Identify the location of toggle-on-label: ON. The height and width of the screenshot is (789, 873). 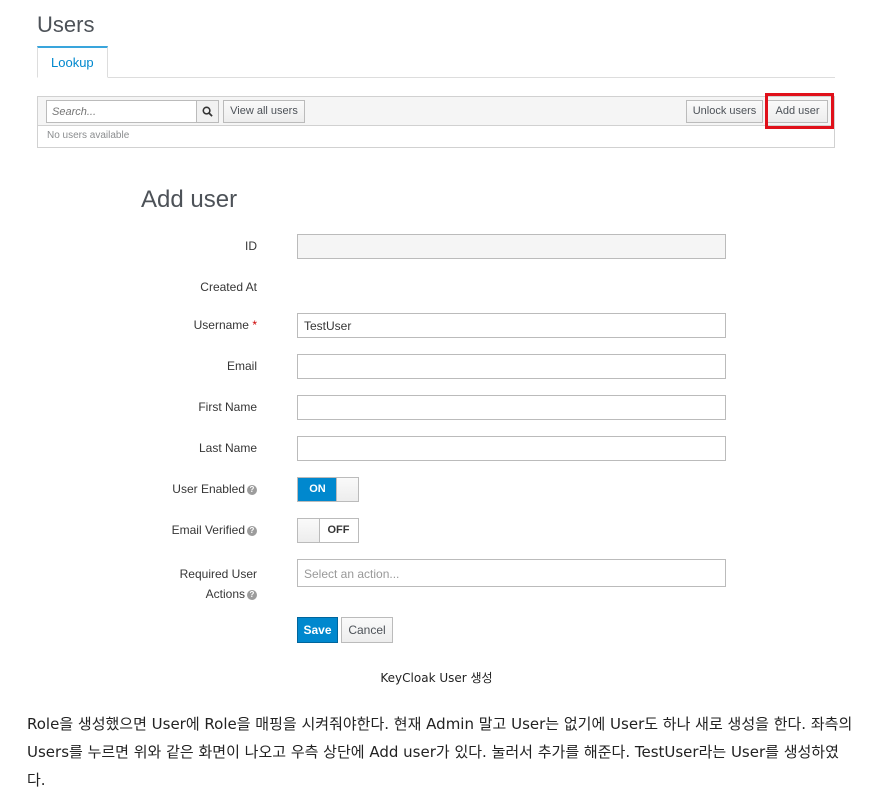
(317, 489).